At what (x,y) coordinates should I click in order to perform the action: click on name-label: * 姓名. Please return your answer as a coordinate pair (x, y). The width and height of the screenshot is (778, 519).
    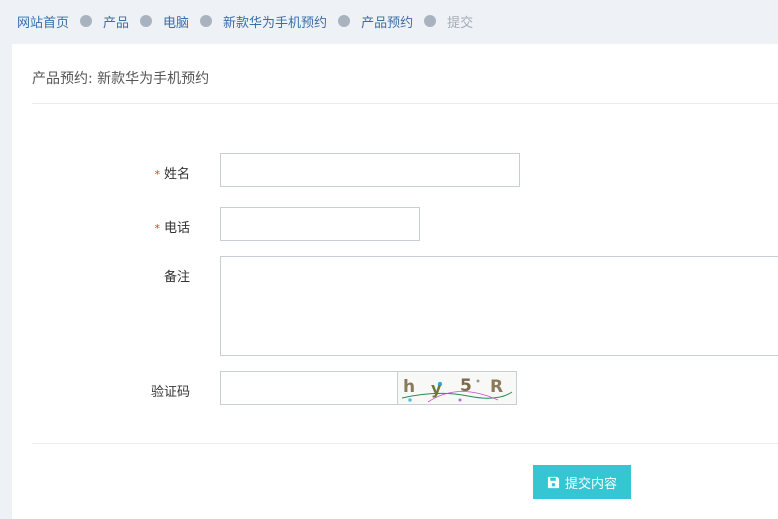
    Looking at the image, I should click on (120, 172).